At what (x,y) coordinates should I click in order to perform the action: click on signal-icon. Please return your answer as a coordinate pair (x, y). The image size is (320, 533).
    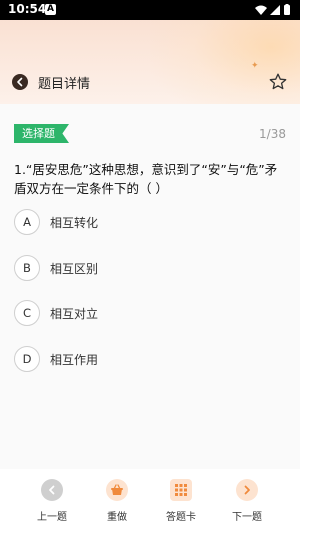
    Looking at the image, I should click on (275, 10).